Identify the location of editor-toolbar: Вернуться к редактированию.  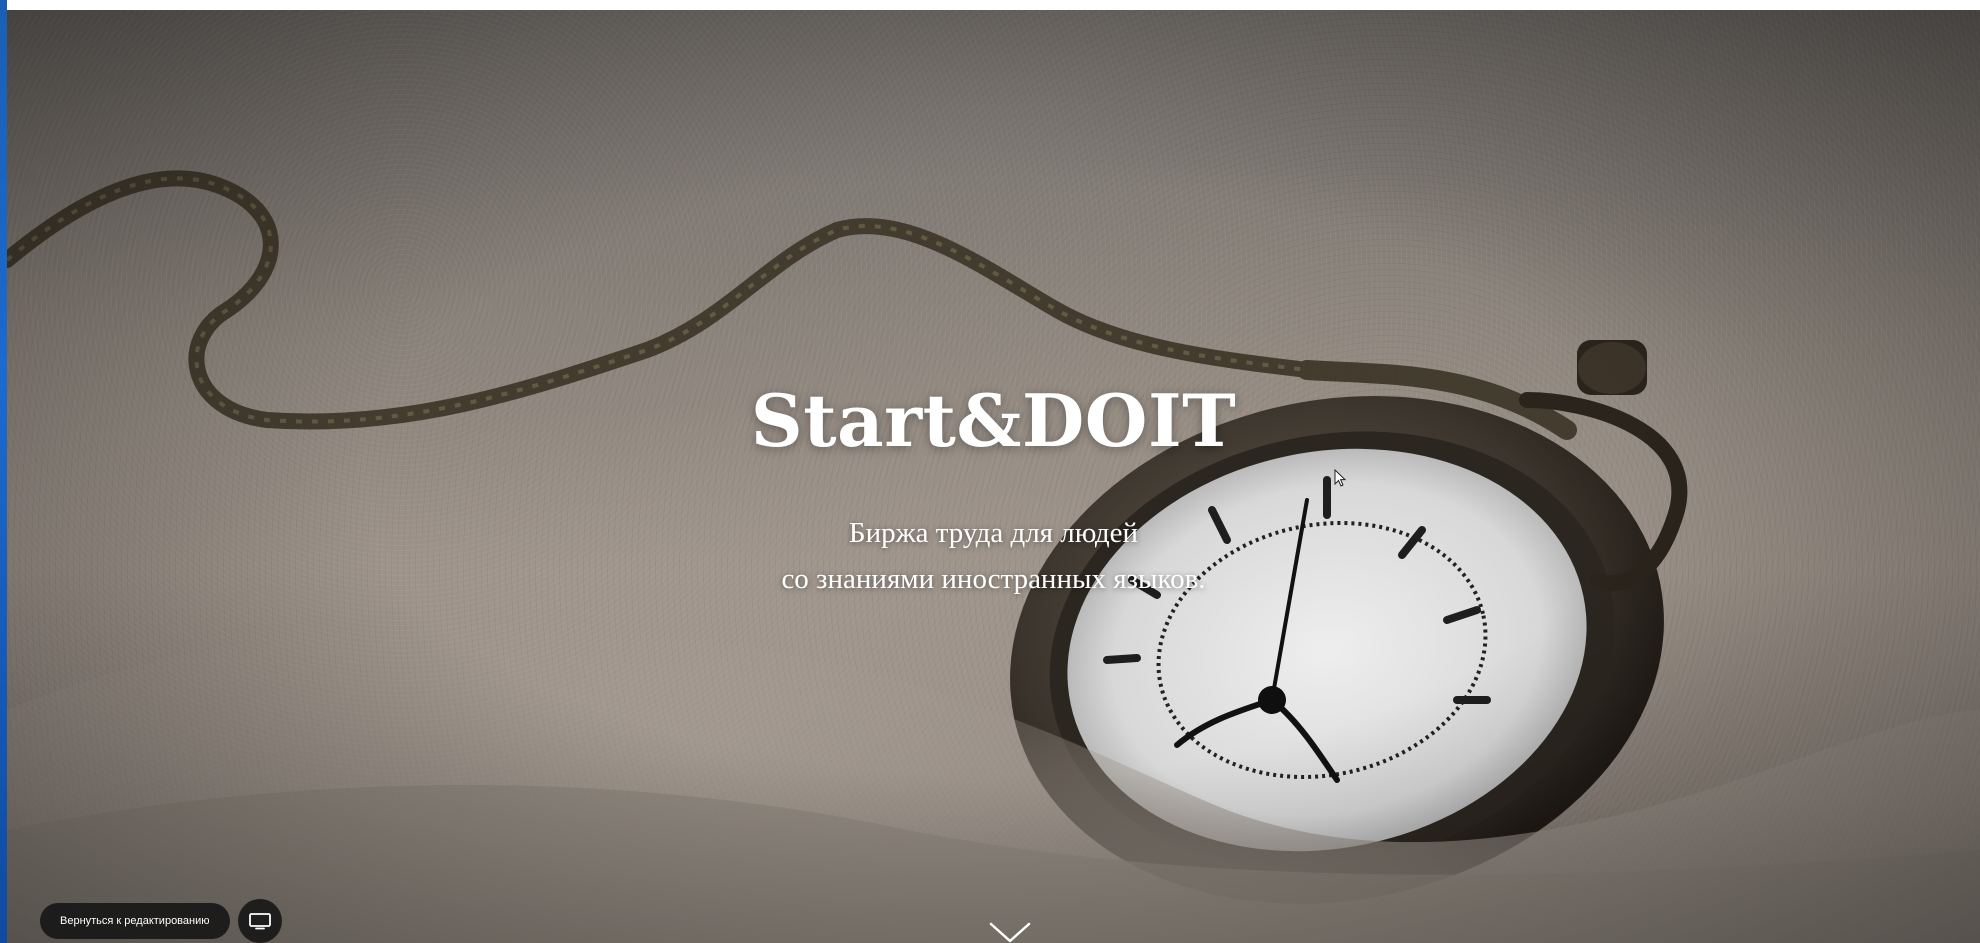
(161, 921).